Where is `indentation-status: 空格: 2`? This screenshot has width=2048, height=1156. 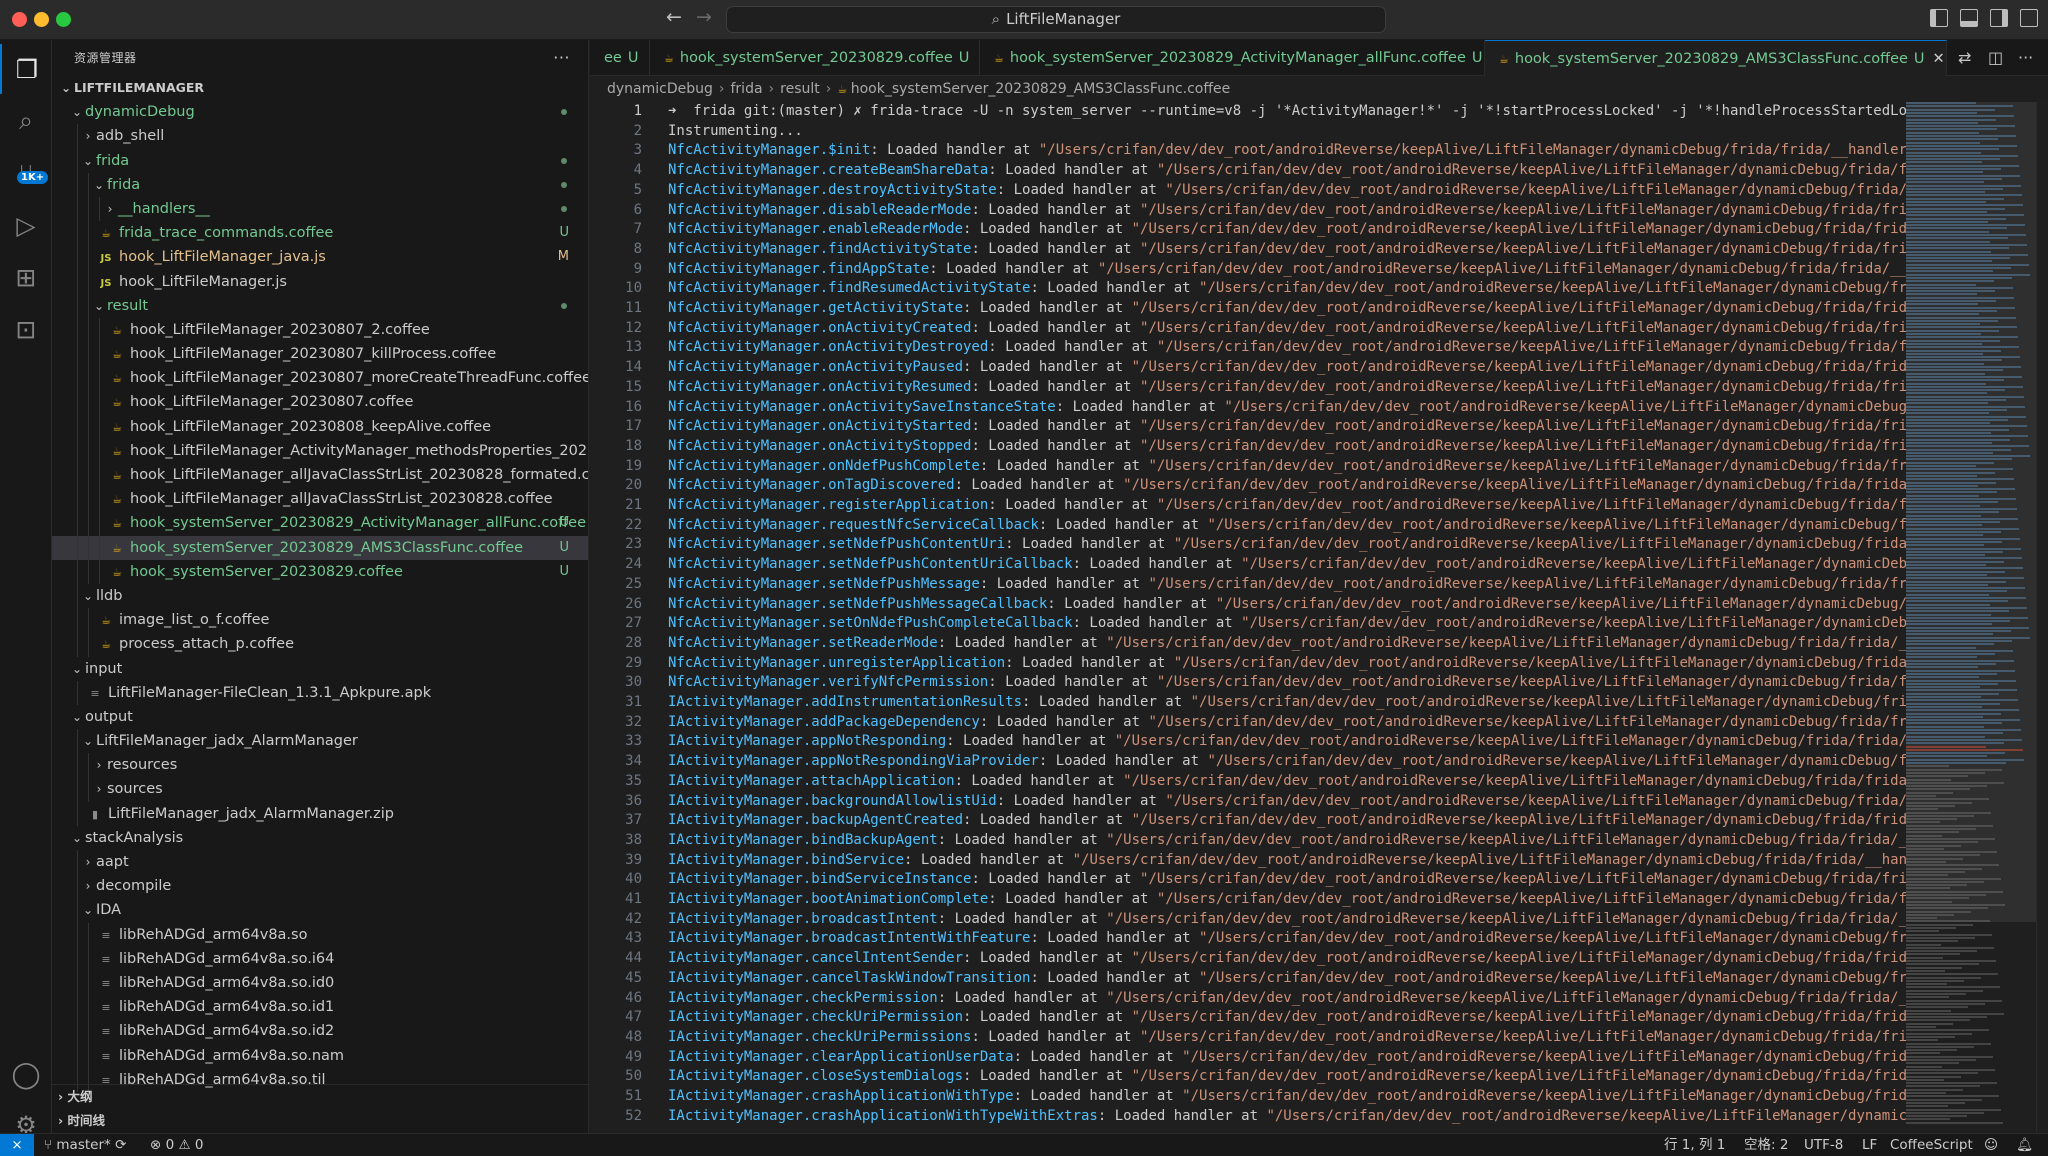
indentation-status: 空格: 2 is located at coordinates (1766, 1145).